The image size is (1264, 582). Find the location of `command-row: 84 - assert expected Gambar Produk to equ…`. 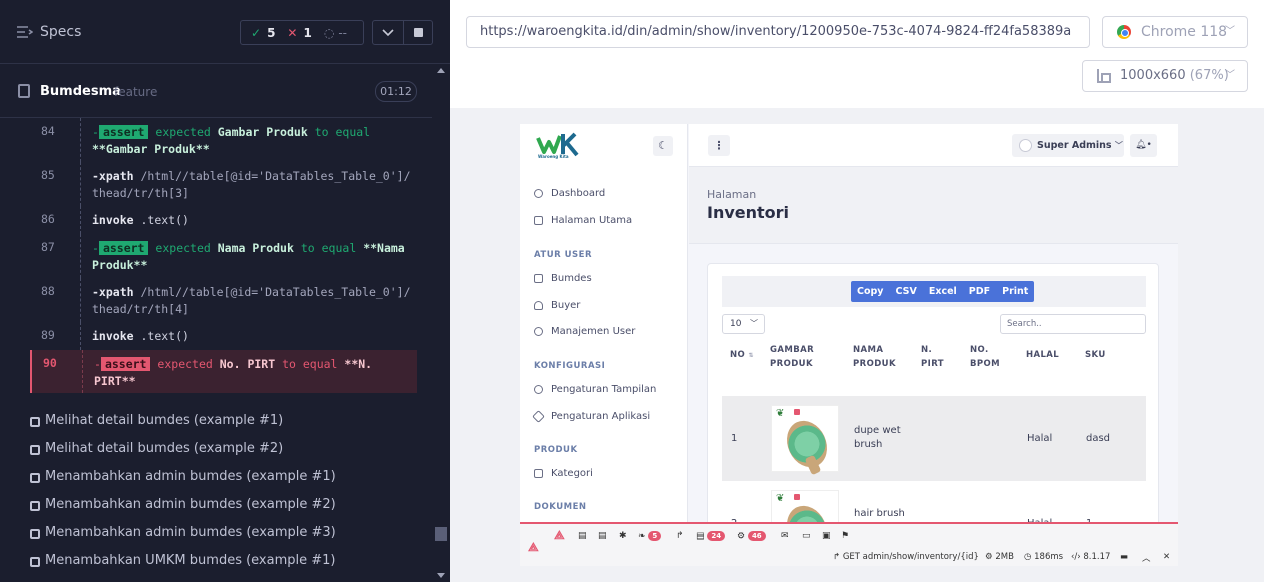

command-row: 84 - assert expected Gambar Produk to equ… is located at coordinates (223, 140).